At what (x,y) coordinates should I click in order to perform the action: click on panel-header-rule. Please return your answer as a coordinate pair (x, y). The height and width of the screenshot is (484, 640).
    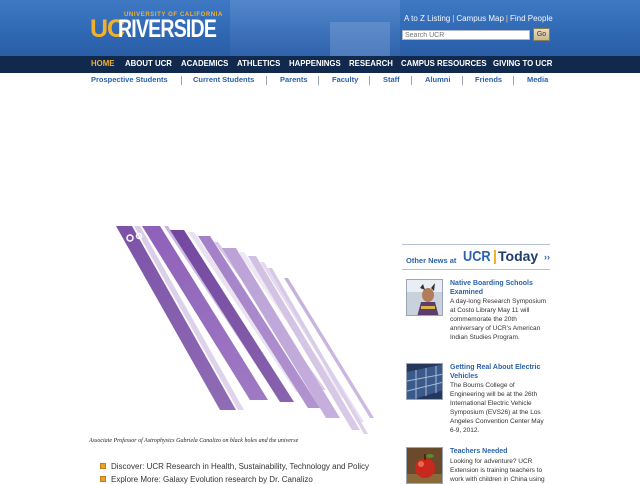
    Looking at the image, I should click on (476, 269).